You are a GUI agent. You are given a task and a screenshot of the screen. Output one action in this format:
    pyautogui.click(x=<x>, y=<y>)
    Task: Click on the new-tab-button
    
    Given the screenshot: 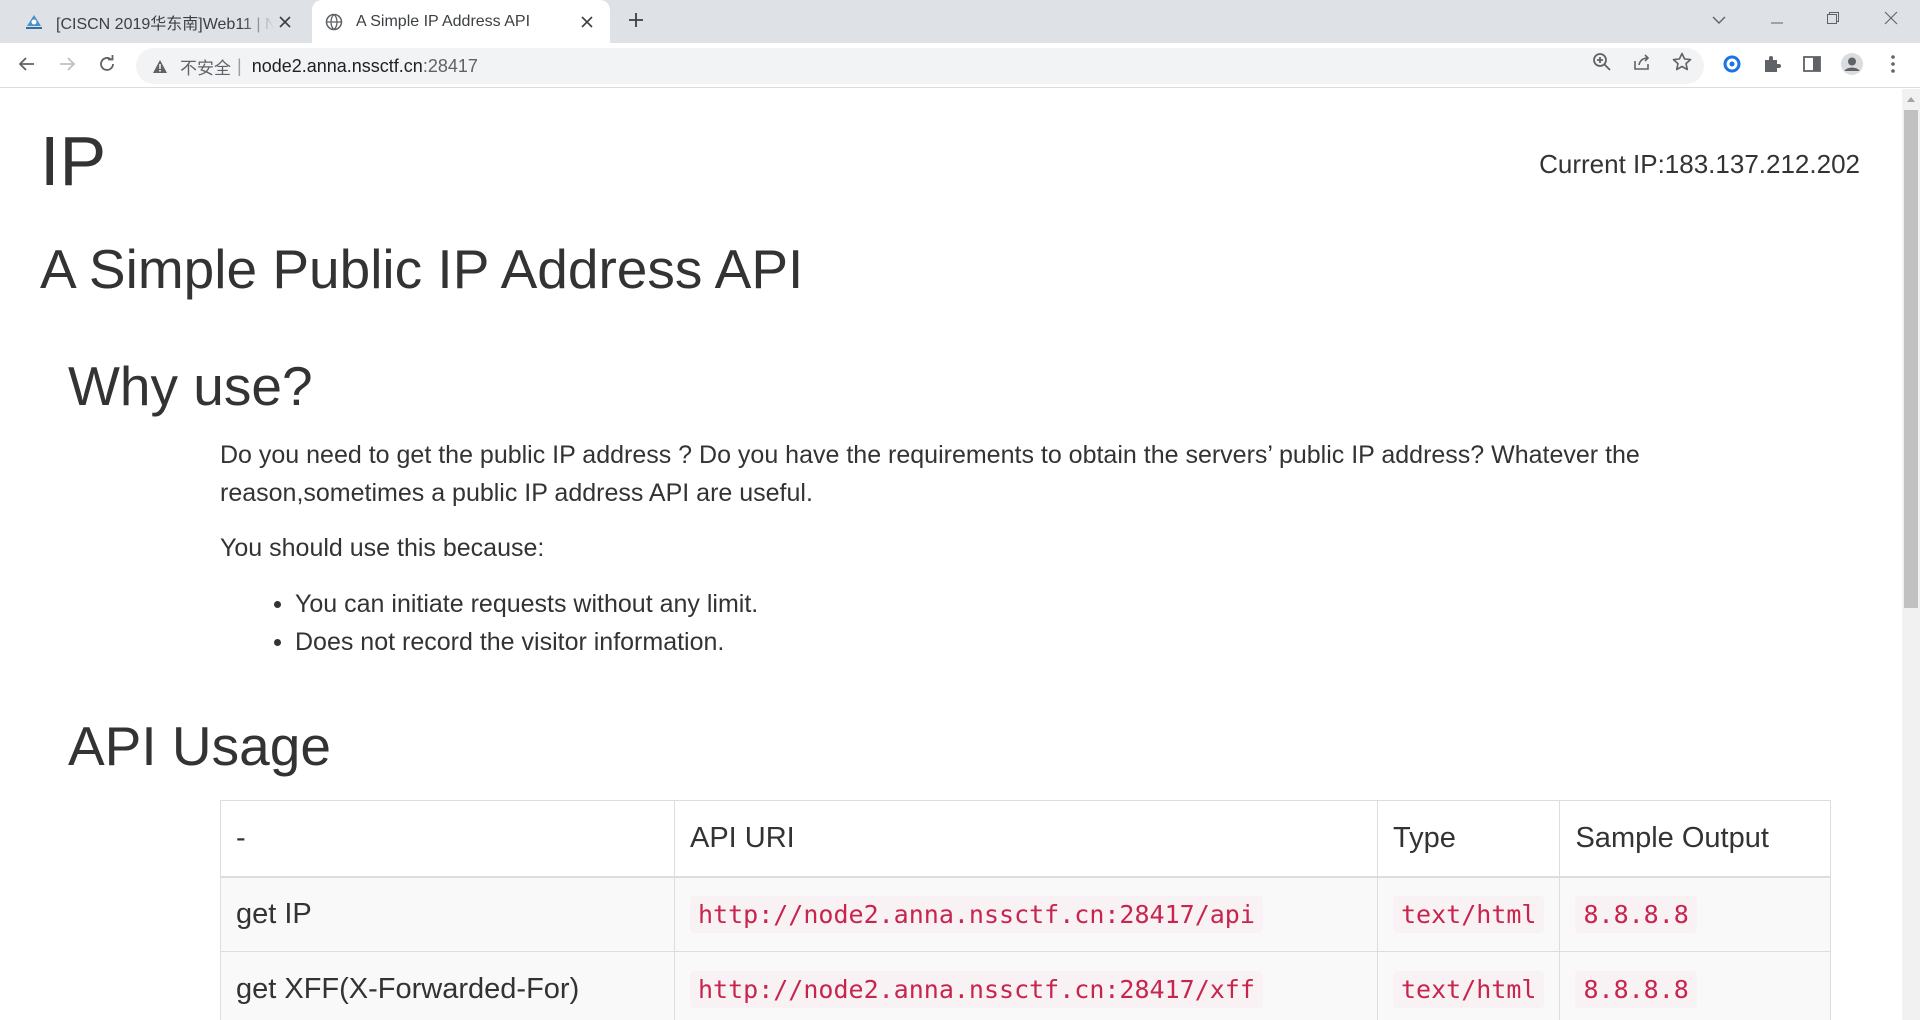 What is the action you would take?
    pyautogui.click(x=636, y=22)
    